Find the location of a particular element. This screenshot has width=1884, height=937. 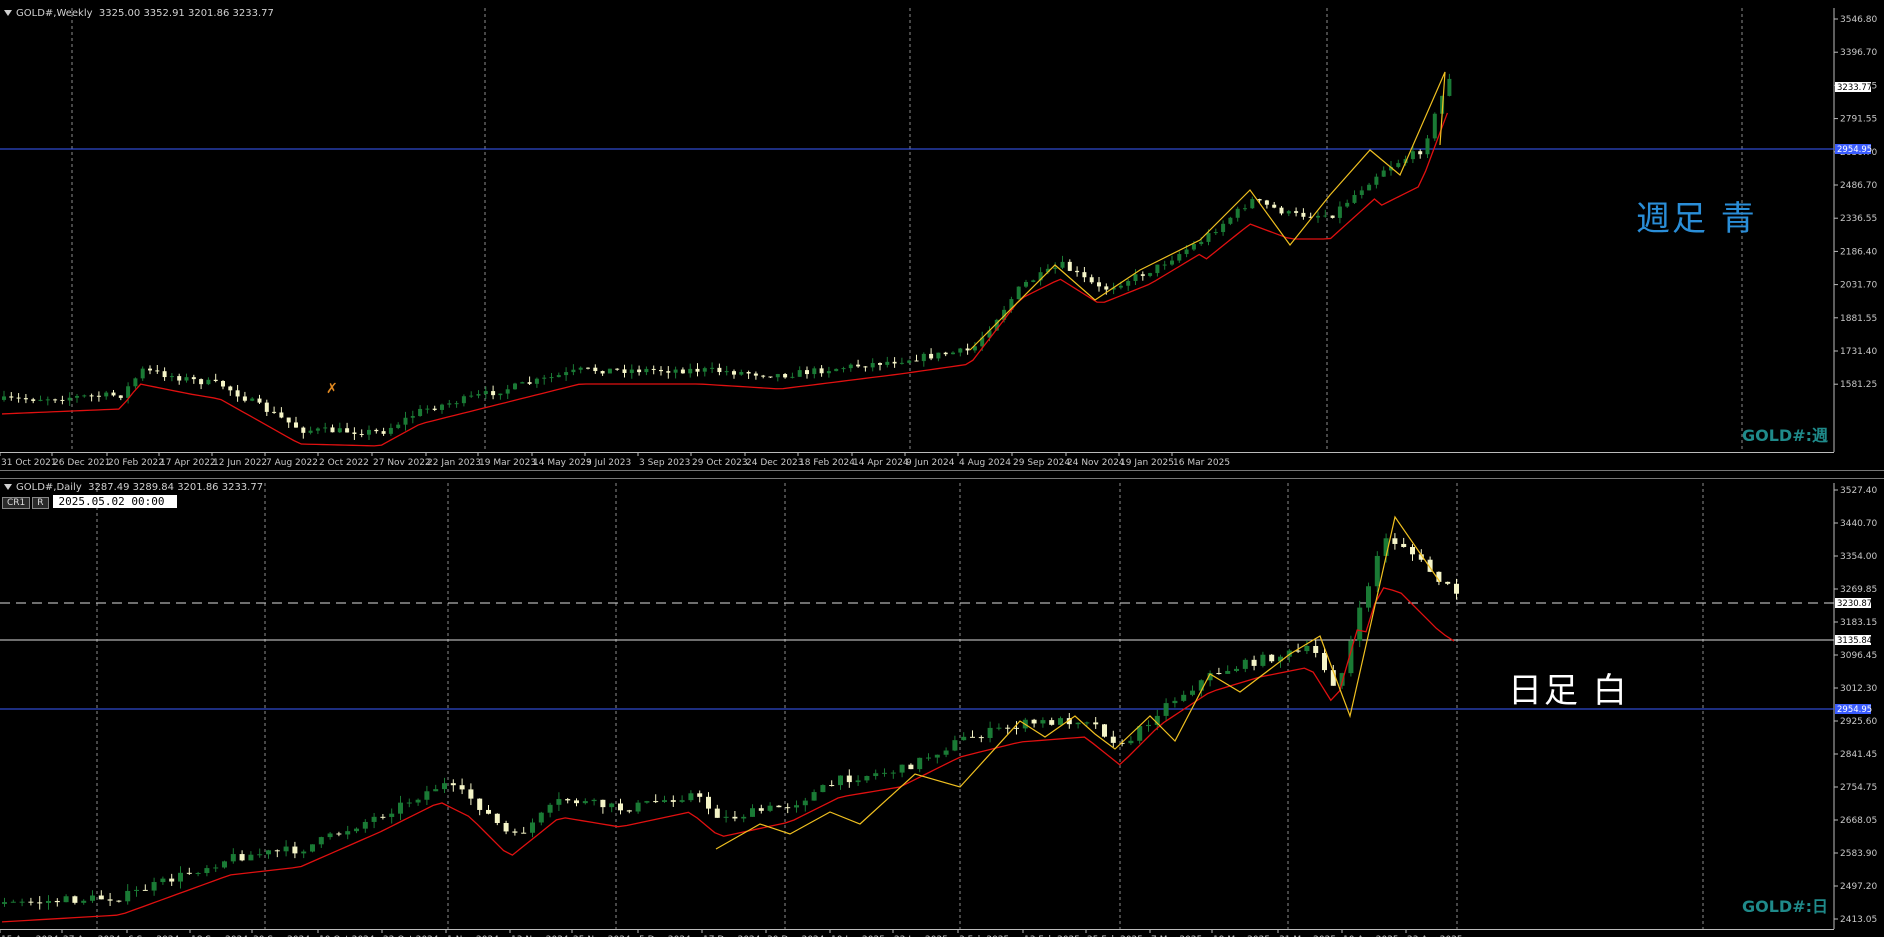

daily-symbol-watermark: GOLD#:日 is located at coordinates (1785, 906).